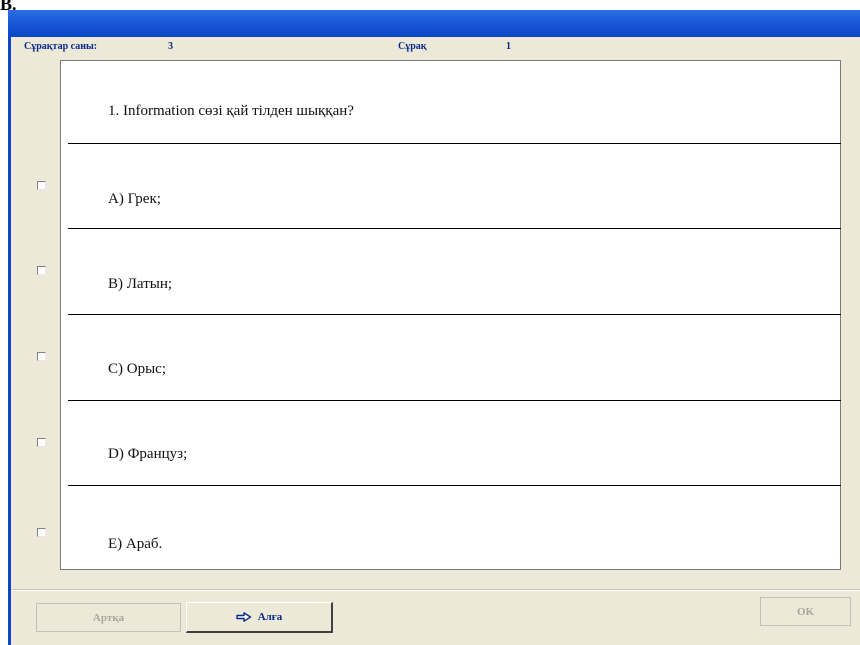 The image size is (860, 645). I want to click on right-arrow-icon, so click(243, 617).